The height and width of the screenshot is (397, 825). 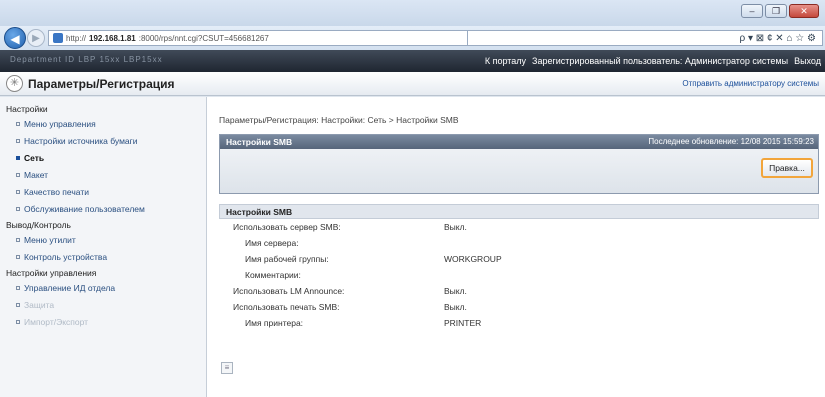 What do you see at coordinates (15, 38) in the screenshot?
I see `back-button: ◀` at bounding box center [15, 38].